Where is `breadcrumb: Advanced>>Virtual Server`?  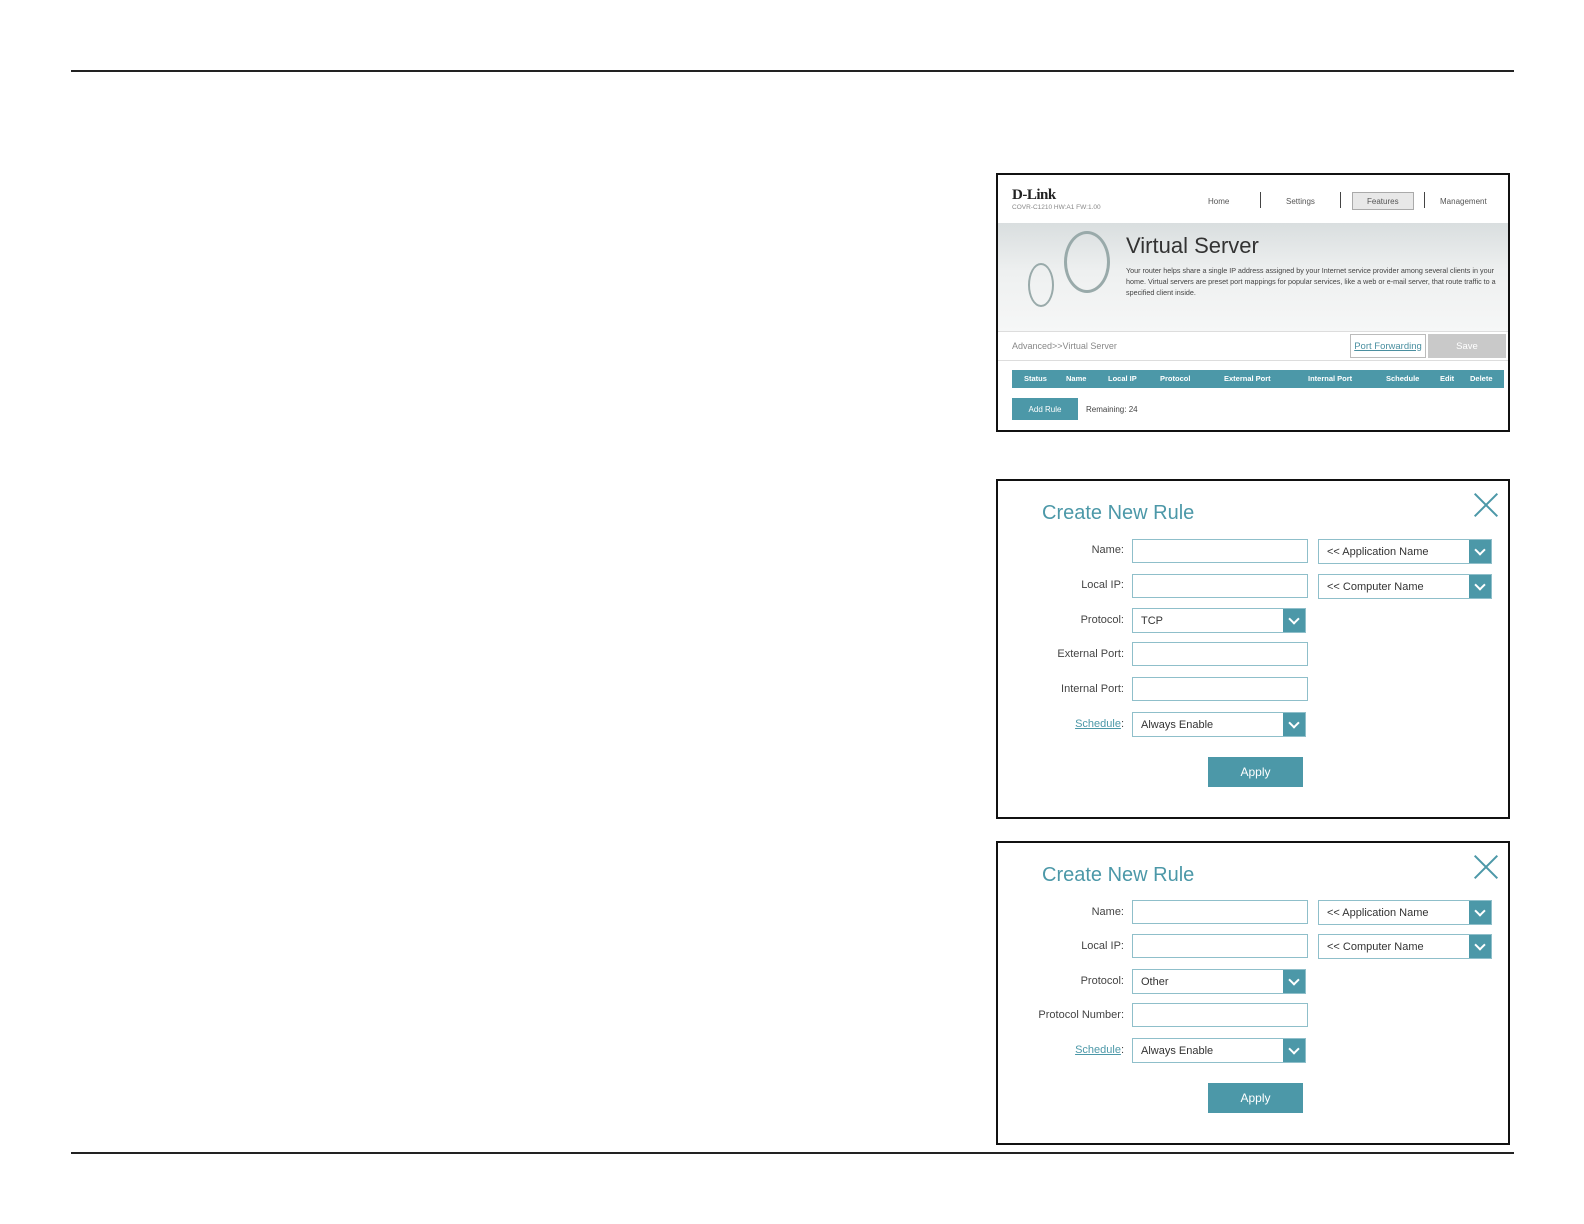 breadcrumb: Advanced>>Virtual Server is located at coordinates (1064, 346).